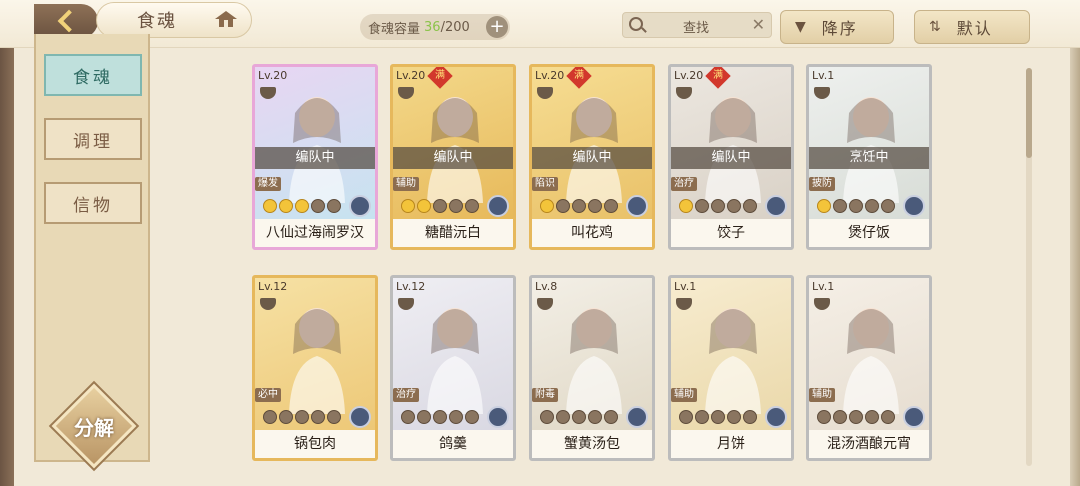 The width and height of the screenshot is (1080, 486). Describe the element at coordinates (455, 27) in the screenshot. I see `capacity-max: /200` at that location.